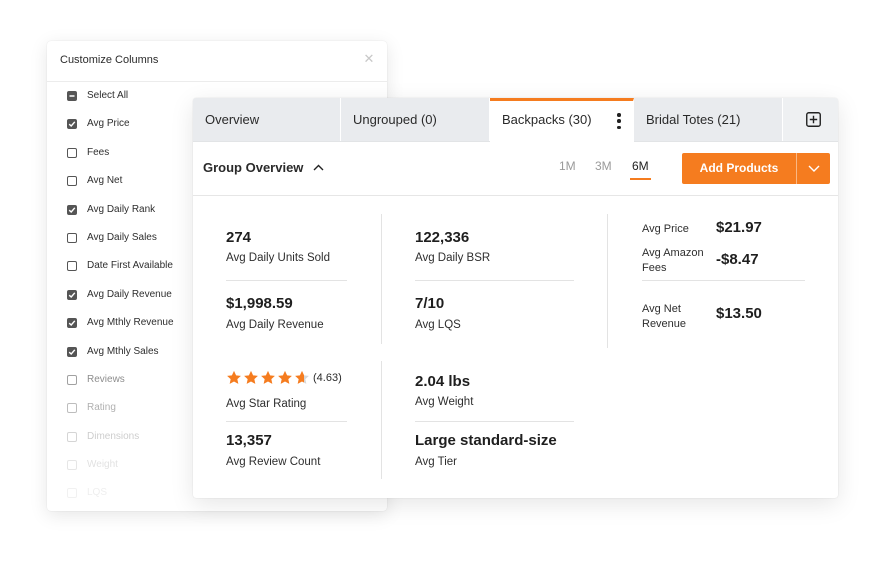 This screenshot has height=564, width=884. I want to click on customize-columns-header: Customize Columns ✕, so click(217, 61).